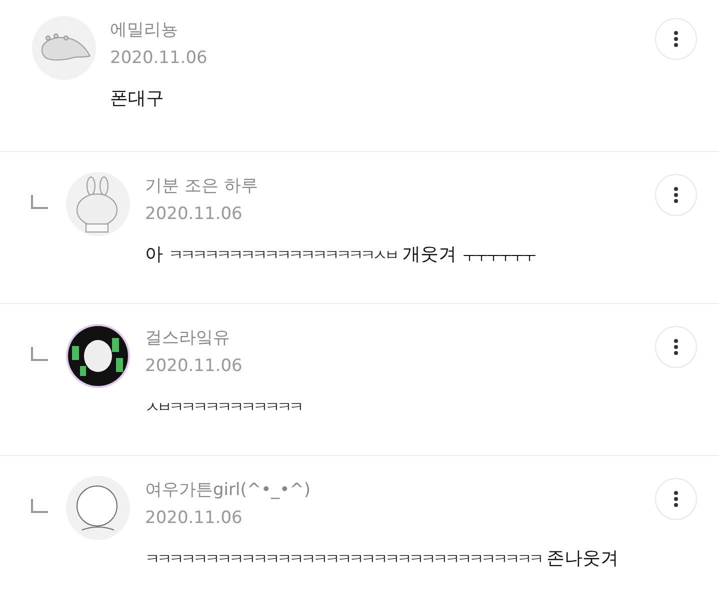  I want to click on author-name: 기분 조은 하루, so click(202, 186).